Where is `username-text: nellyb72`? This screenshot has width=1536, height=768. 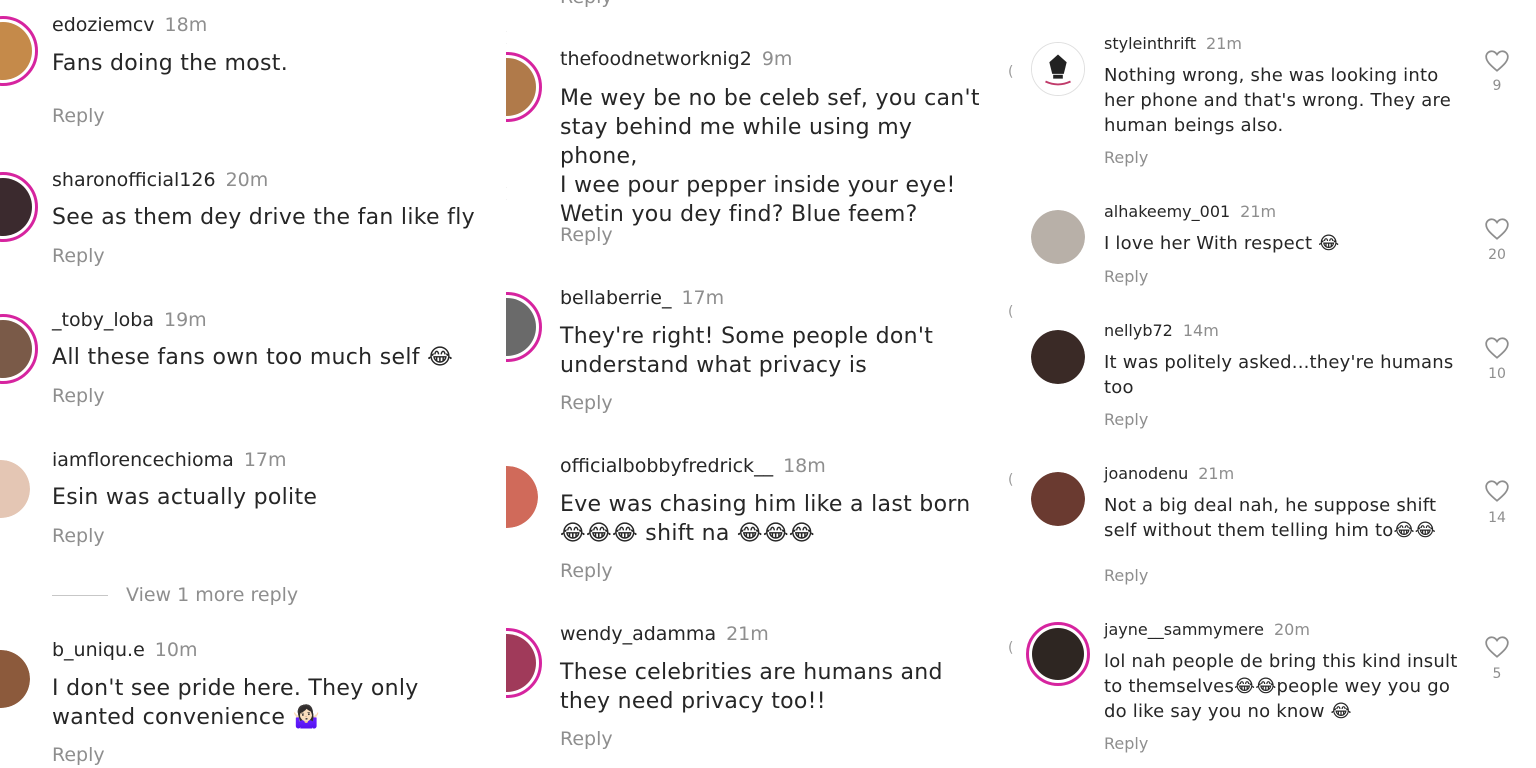
username-text: nellyb72 is located at coordinates (1138, 330).